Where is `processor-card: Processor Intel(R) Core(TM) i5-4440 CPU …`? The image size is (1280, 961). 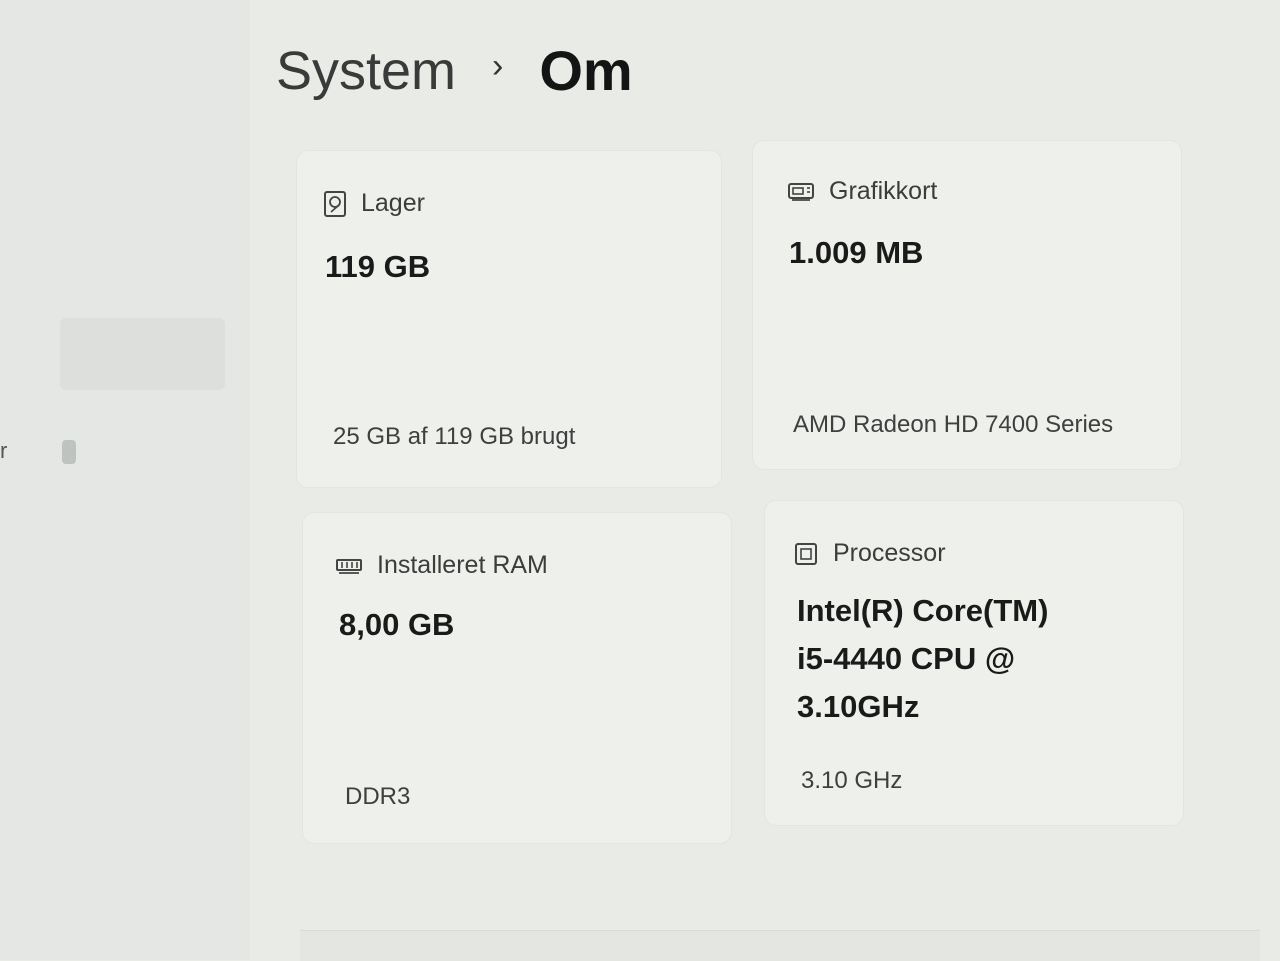 processor-card: Processor Intel(R) Core(TM) i5-4440 CPU … is located at coordinates (974, 663).